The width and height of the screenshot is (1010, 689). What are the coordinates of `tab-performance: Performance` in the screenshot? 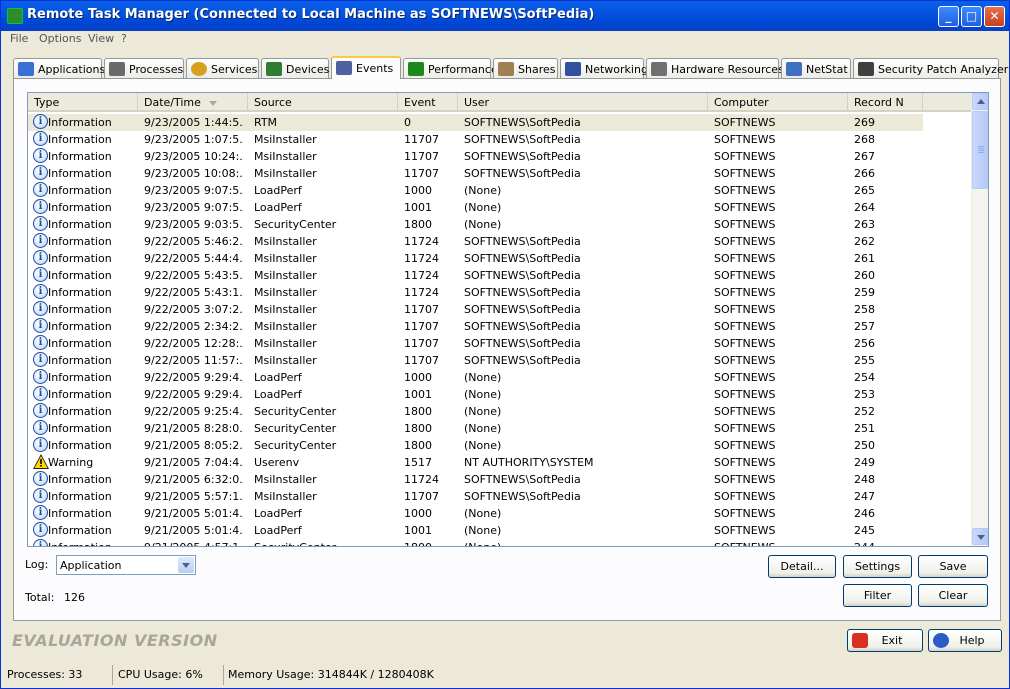 It's located at (450, 68).